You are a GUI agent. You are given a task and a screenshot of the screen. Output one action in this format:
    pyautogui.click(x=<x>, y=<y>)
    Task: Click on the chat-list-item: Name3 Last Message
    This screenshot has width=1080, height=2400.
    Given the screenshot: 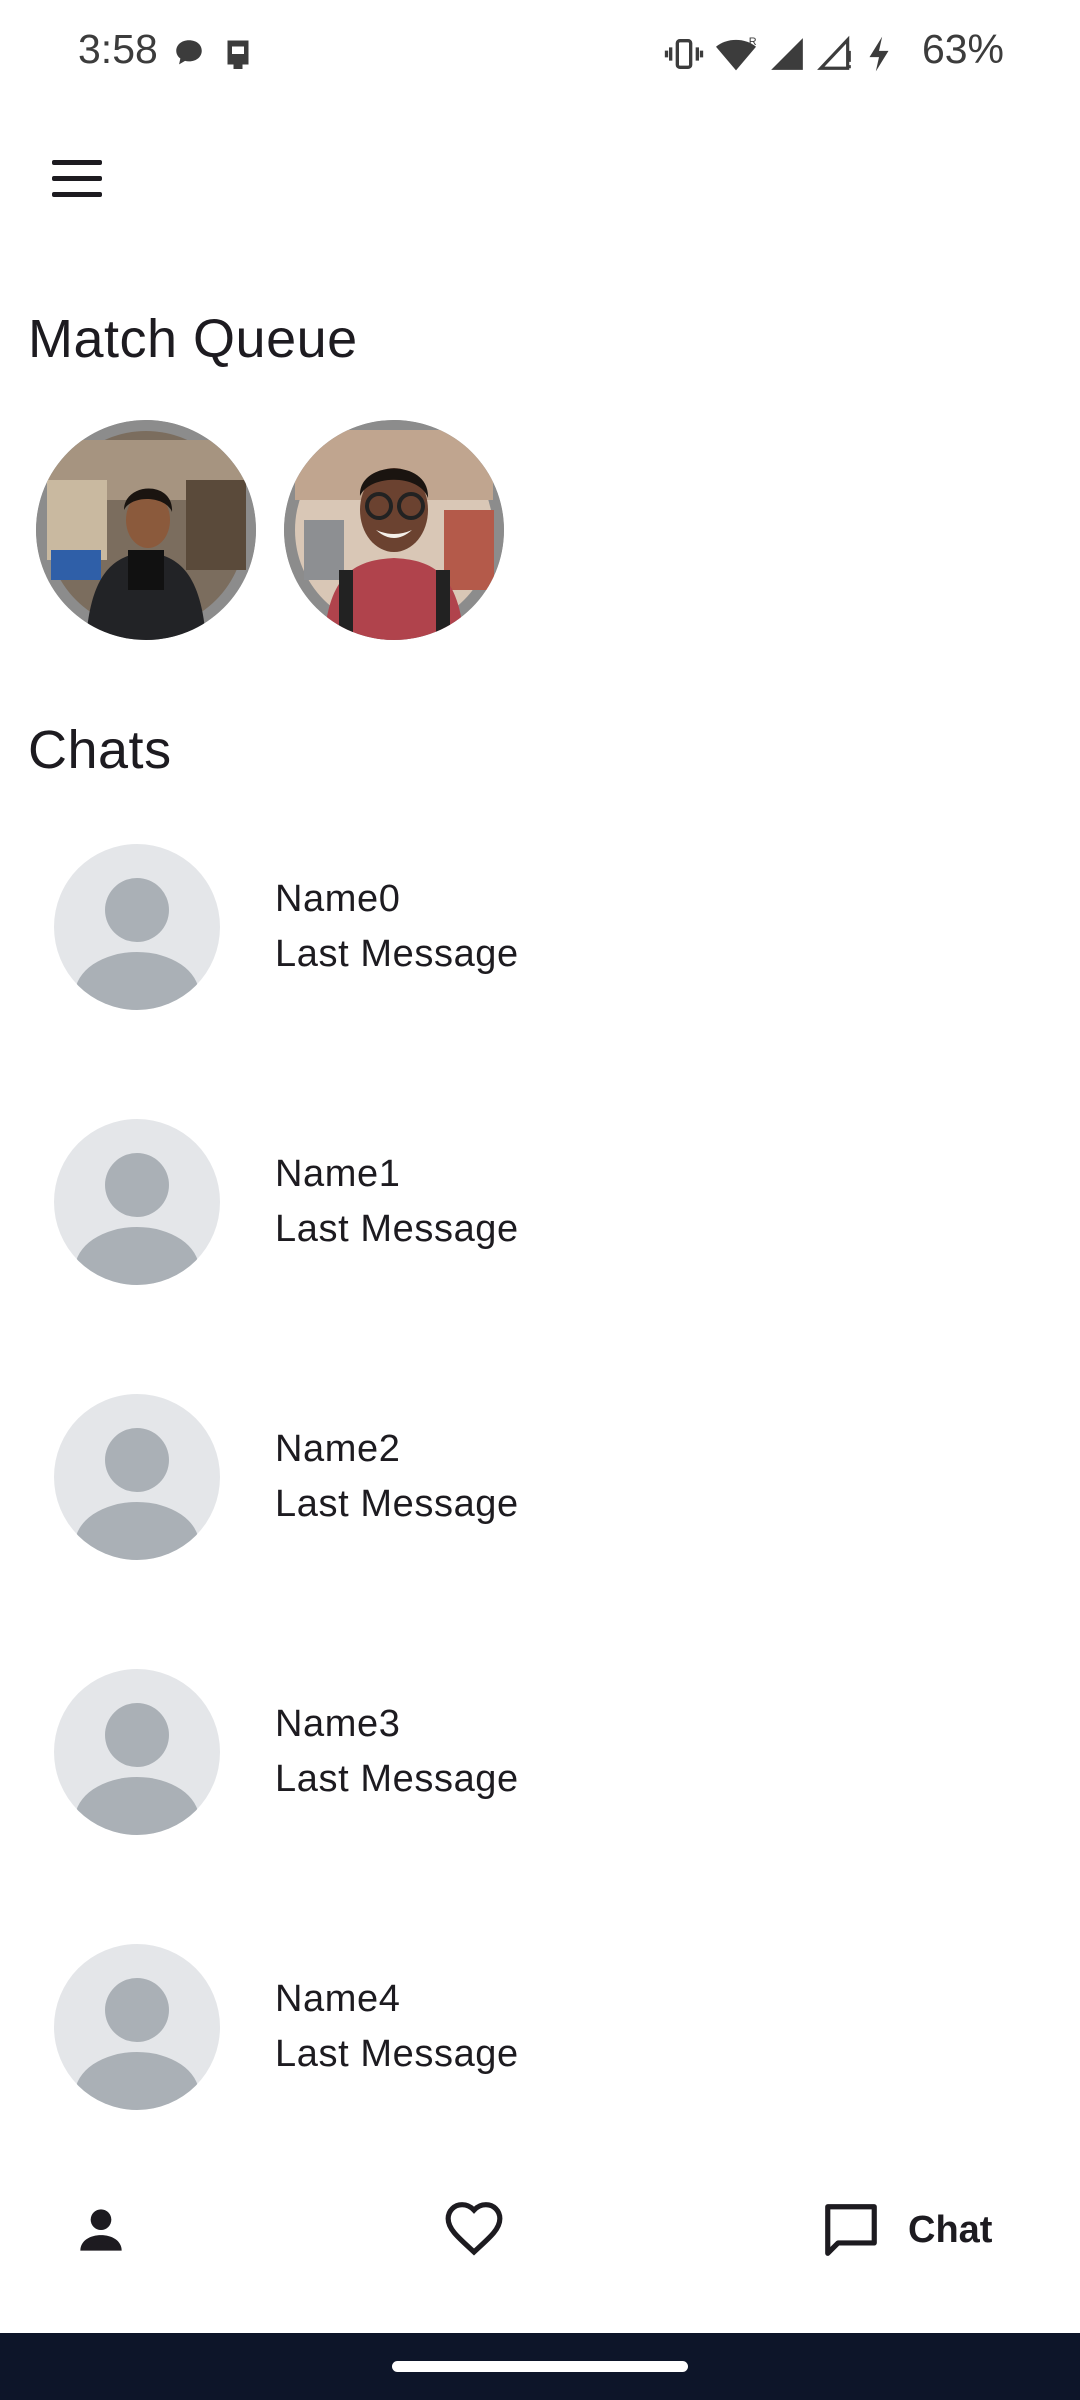 What is the action you would take?
    pyautogui.click(x=540, y=1769)
    